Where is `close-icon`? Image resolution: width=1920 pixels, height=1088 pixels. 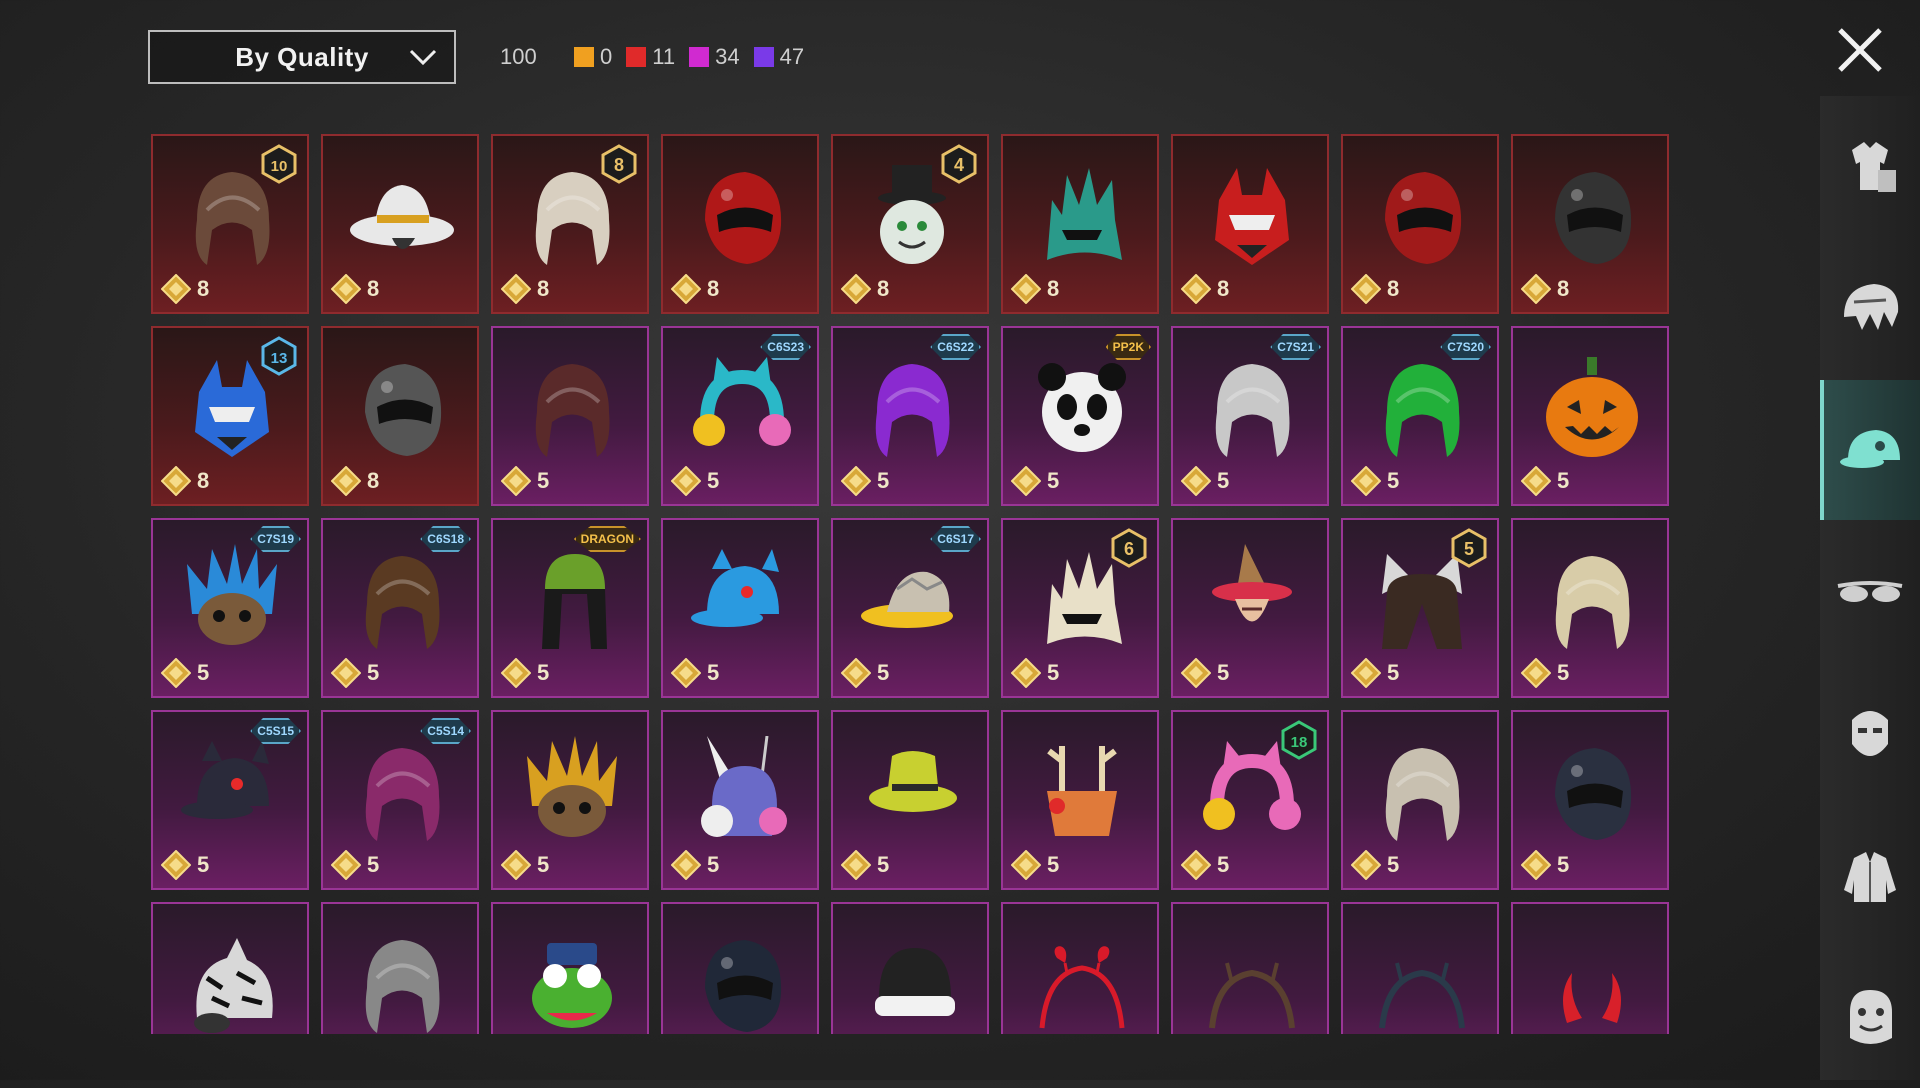
close-icon is located at coordinates (1860, 50).